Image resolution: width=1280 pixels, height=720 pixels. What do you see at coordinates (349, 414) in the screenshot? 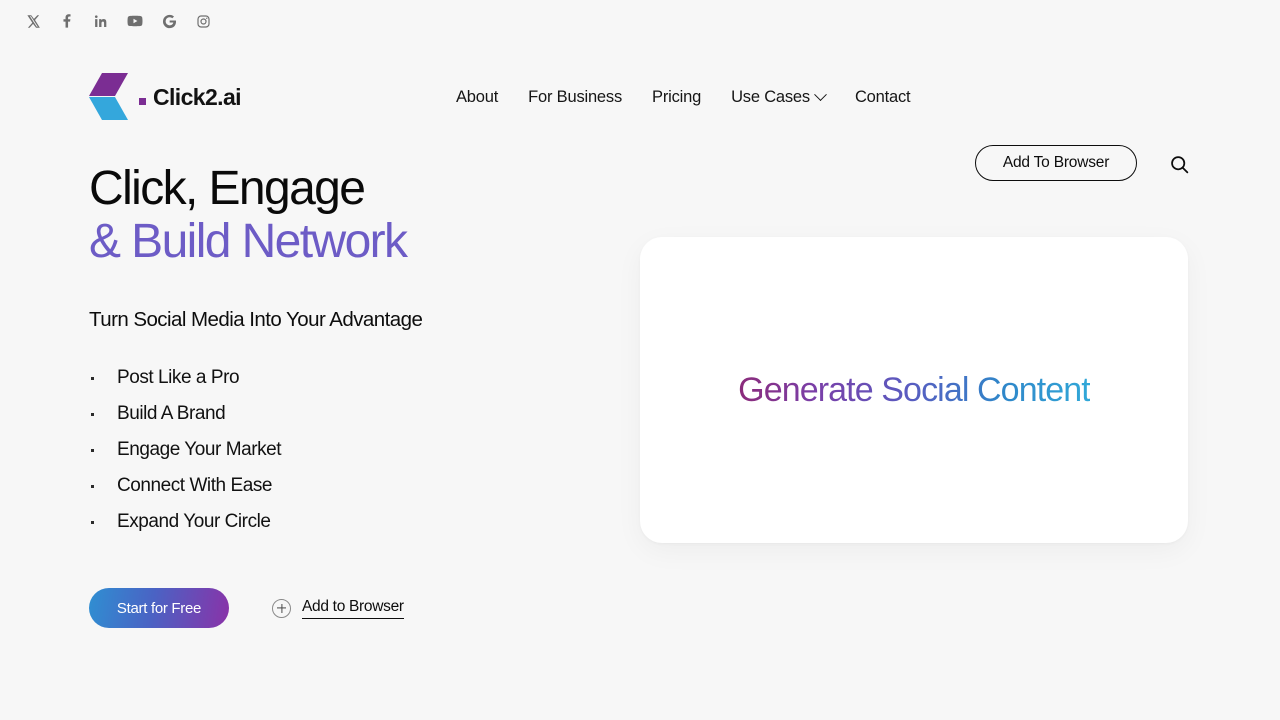
I see `list-item: Build A Brand` at bounding box center [349, 414].